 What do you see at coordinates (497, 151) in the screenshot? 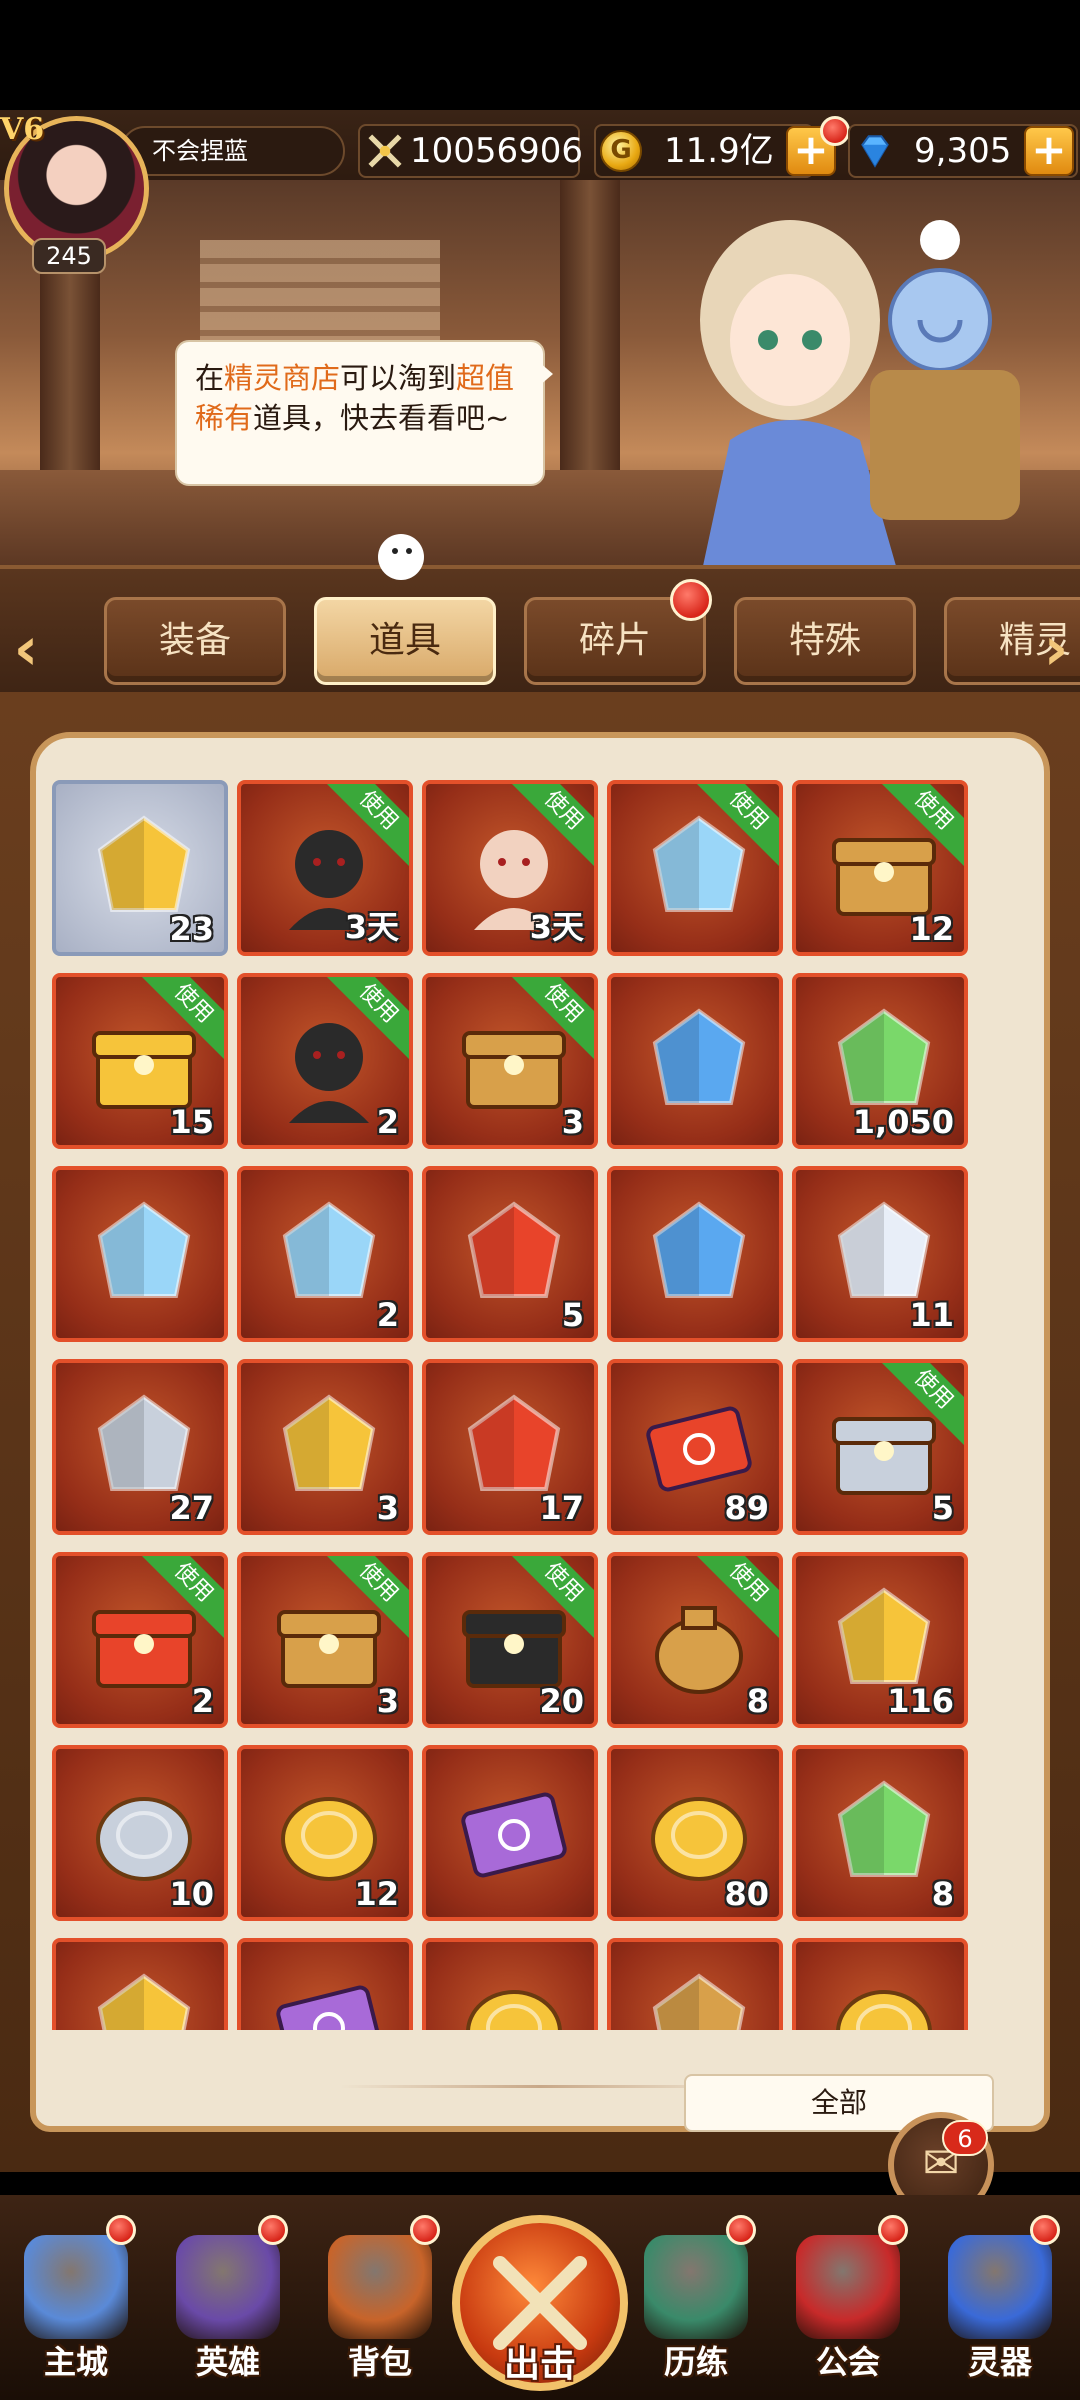
I see `power-value: 10056906` at bounding box center [497, 151].